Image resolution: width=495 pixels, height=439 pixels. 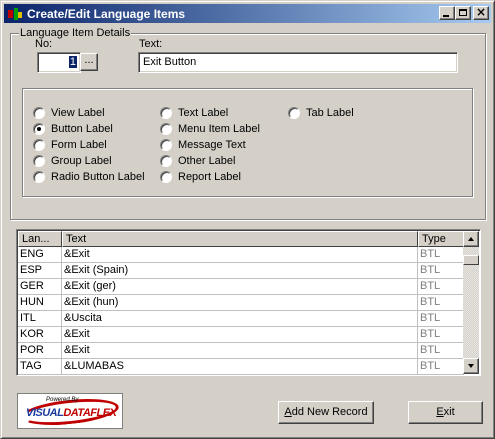 I want to click on radio-label: Button Label, so click(x=82, y=129).